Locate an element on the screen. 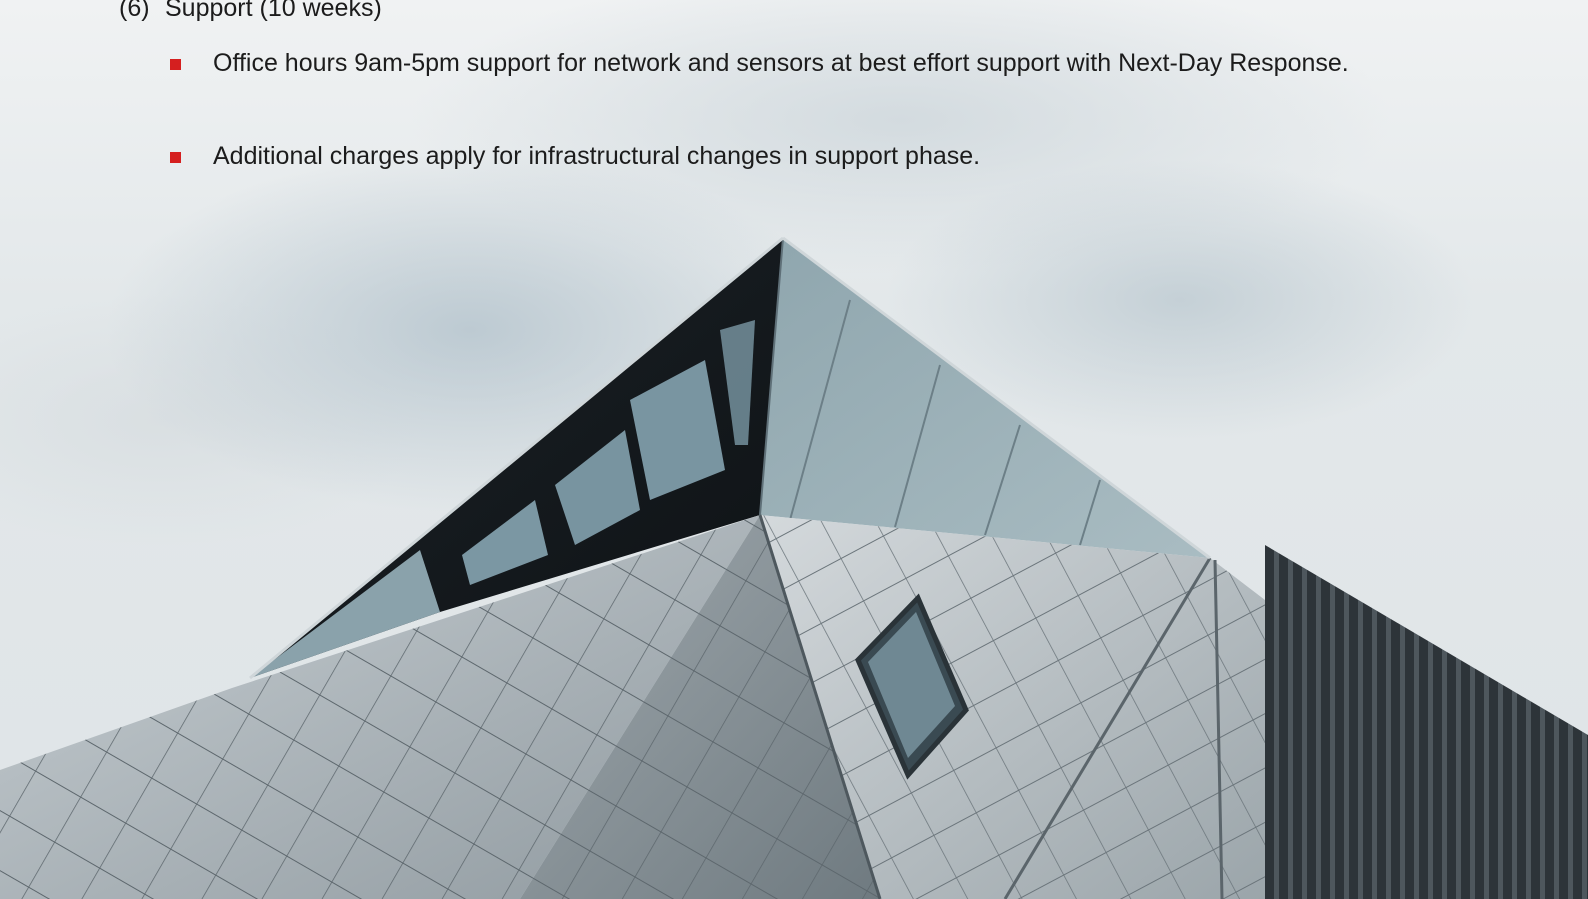  section-title: Support (10 weeks) is located at coordinates (273, 11).